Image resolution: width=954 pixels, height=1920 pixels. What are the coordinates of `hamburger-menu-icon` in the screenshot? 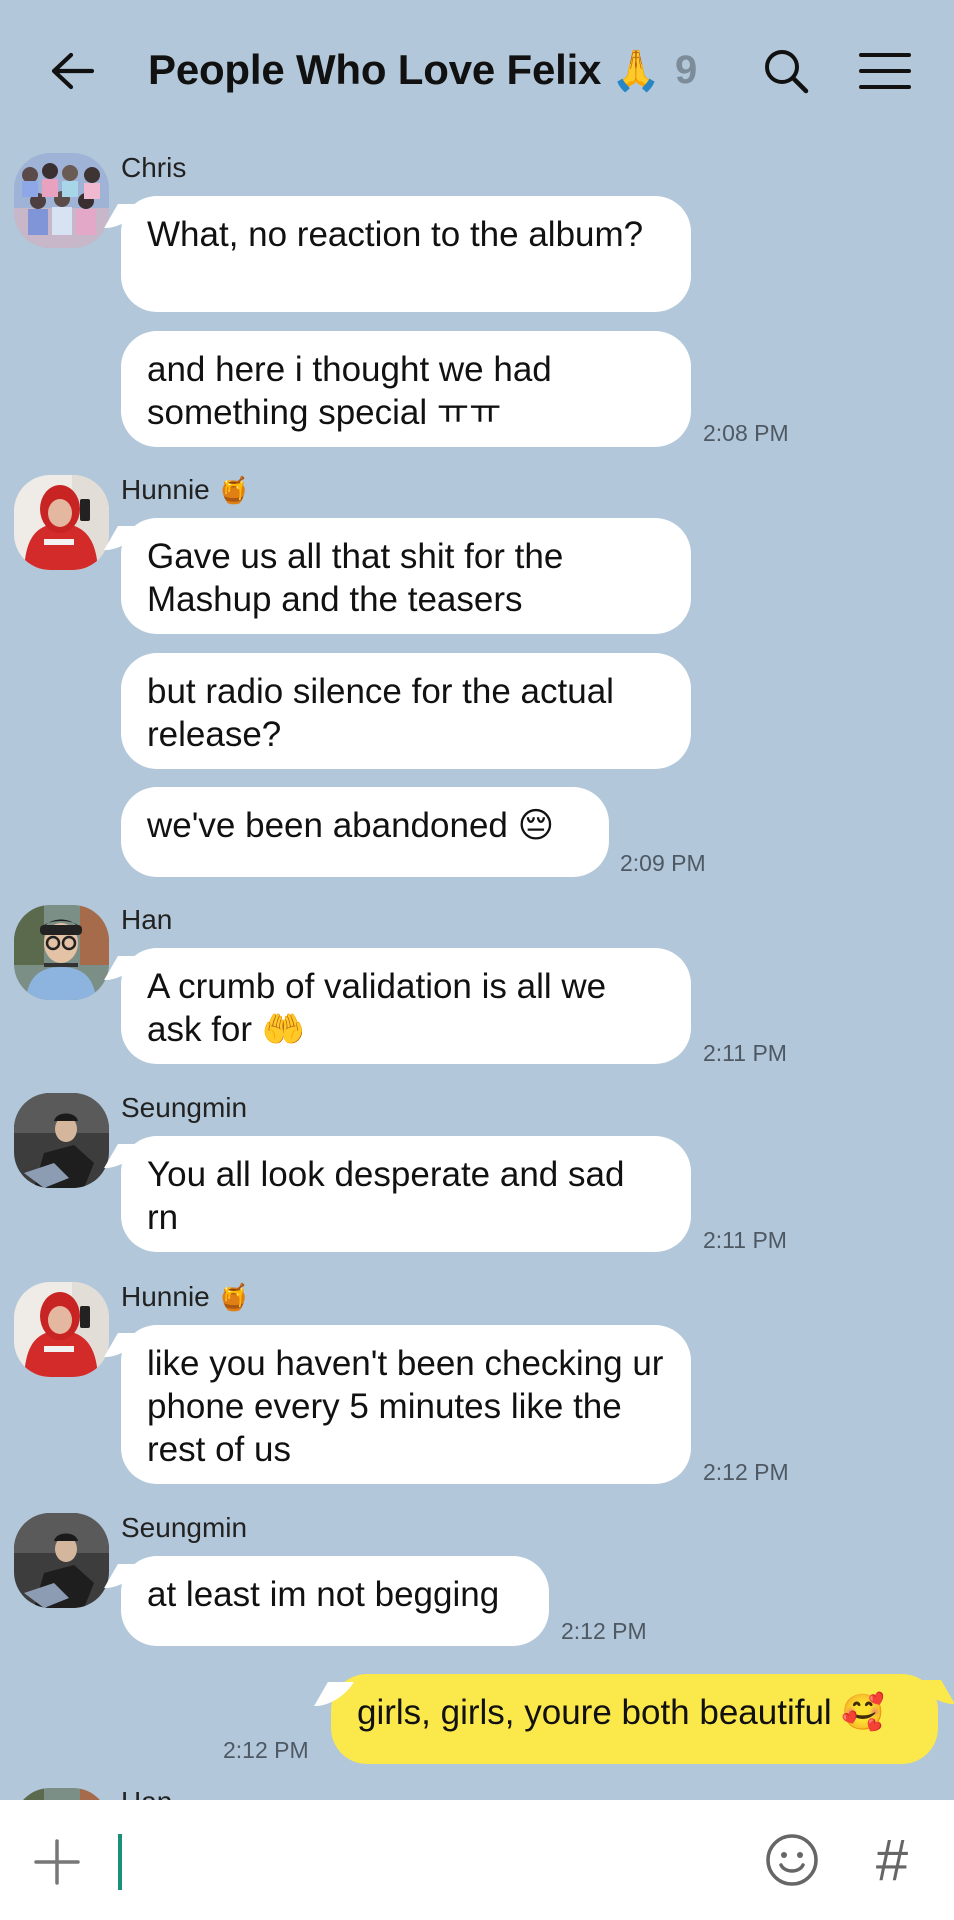 It's located at (885, 71).